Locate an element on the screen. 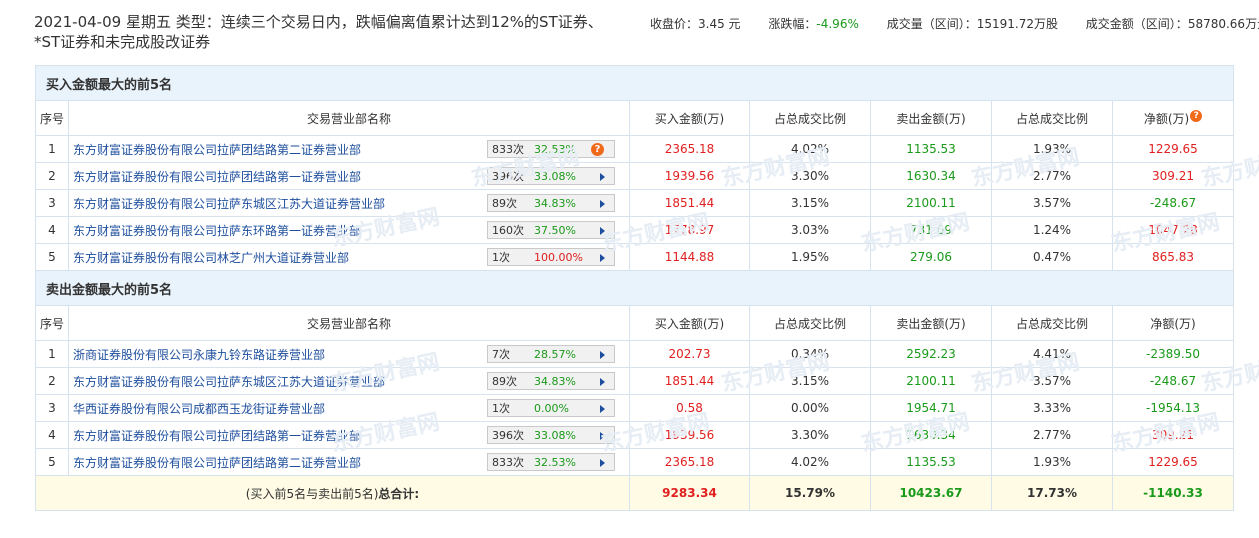  net-amount: -1954.13 is located at coordinates (1173, 408).